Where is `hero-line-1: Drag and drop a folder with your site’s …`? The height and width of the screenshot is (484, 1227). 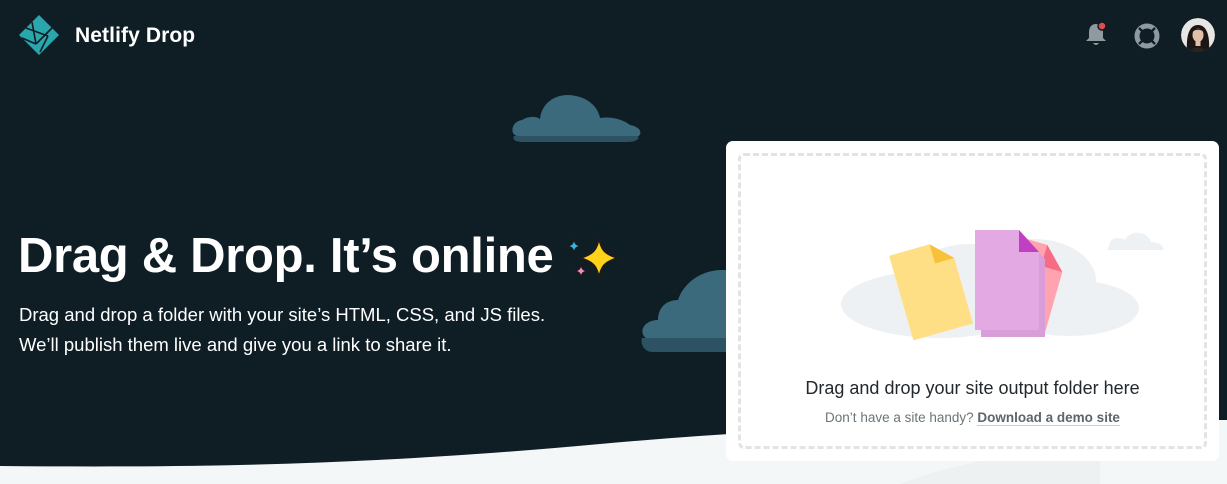 hero-line-1: Drag and drop a folder with your site’s … is located at coordinates (282, 314).